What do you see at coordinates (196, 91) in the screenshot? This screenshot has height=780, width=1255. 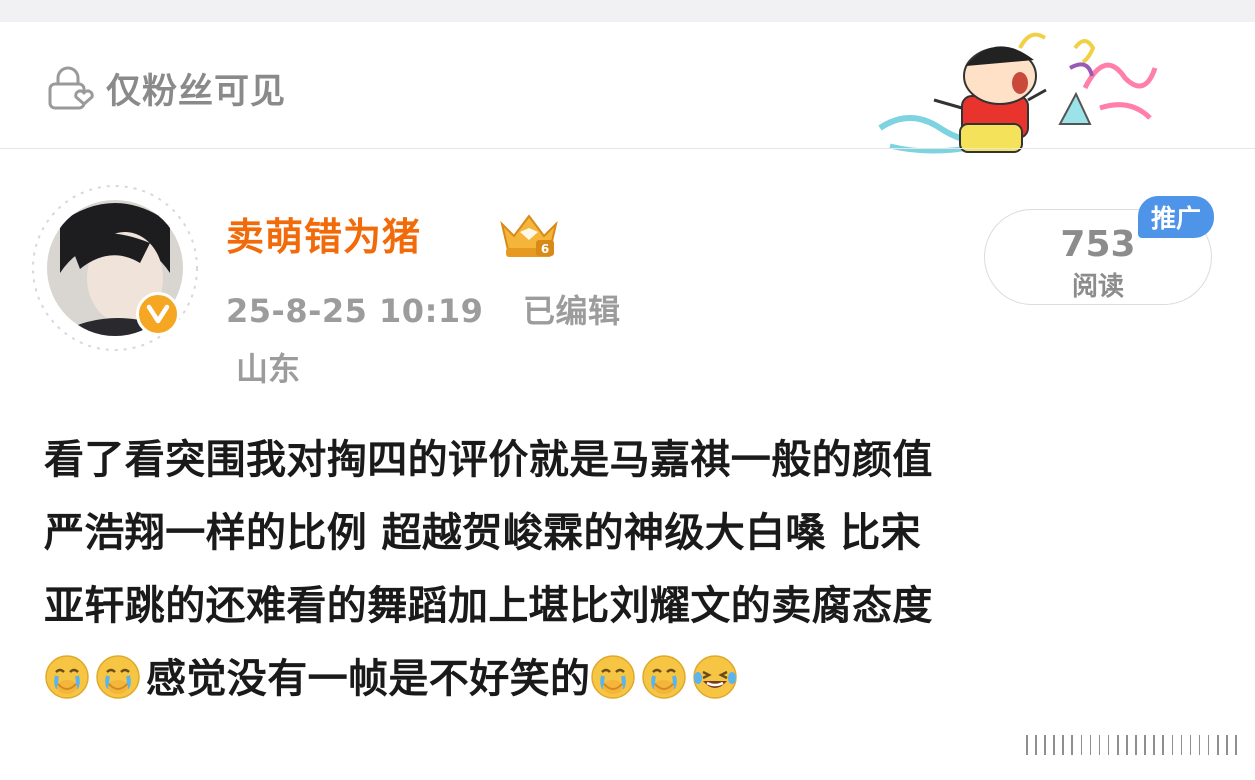 I see `visibility-label: 仅粉丝可见` at bounding box center [196, 91].